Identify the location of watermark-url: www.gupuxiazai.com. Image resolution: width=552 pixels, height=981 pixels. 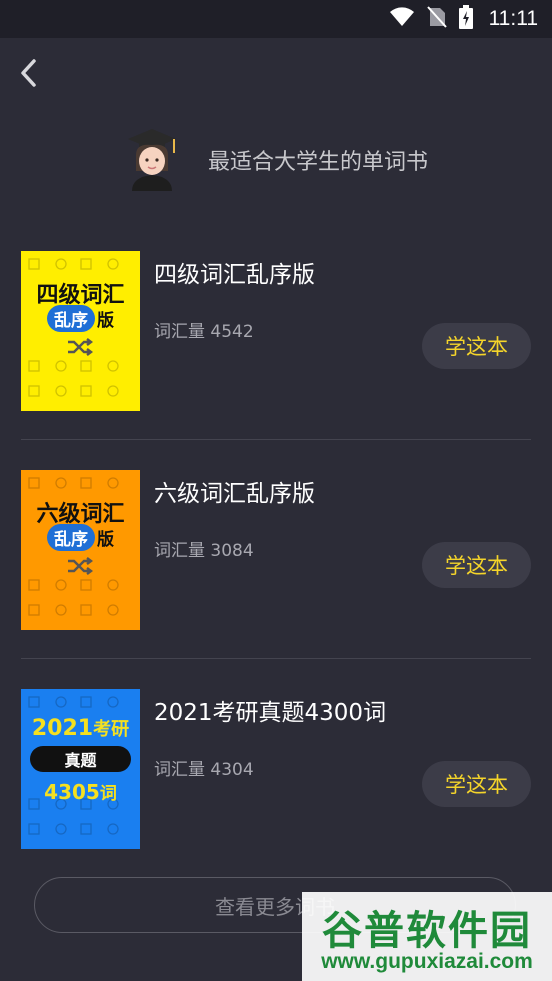
(427, 961).